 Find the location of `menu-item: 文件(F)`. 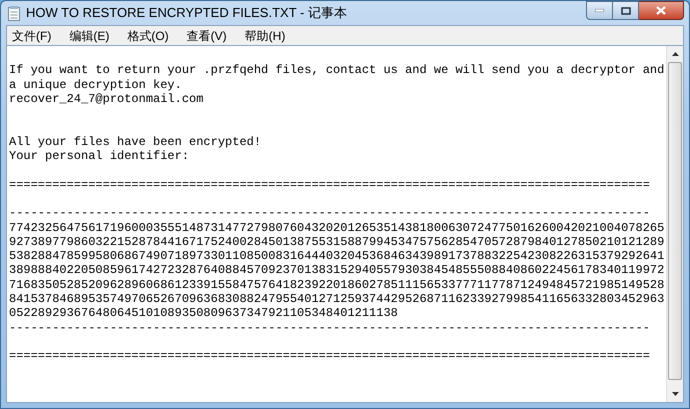

menu-item: 文件(F) is located at coordinates (32, 35).